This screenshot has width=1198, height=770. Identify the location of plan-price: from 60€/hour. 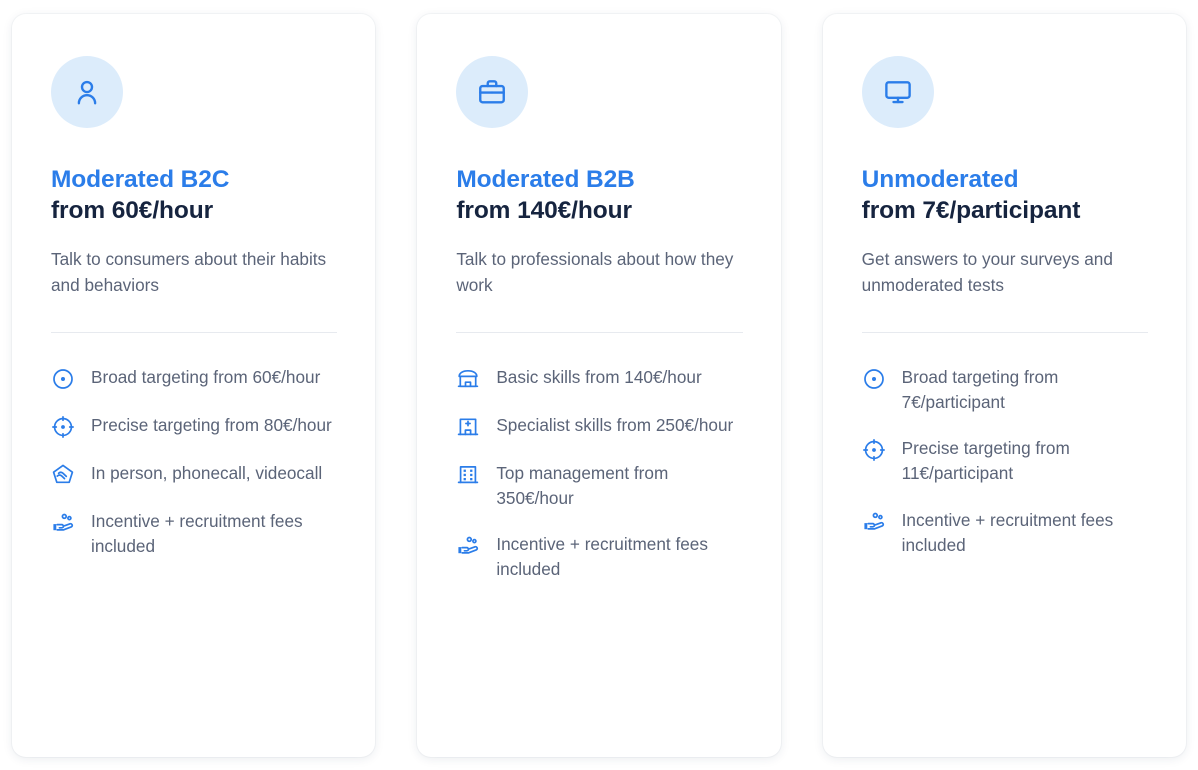
(132, 211).